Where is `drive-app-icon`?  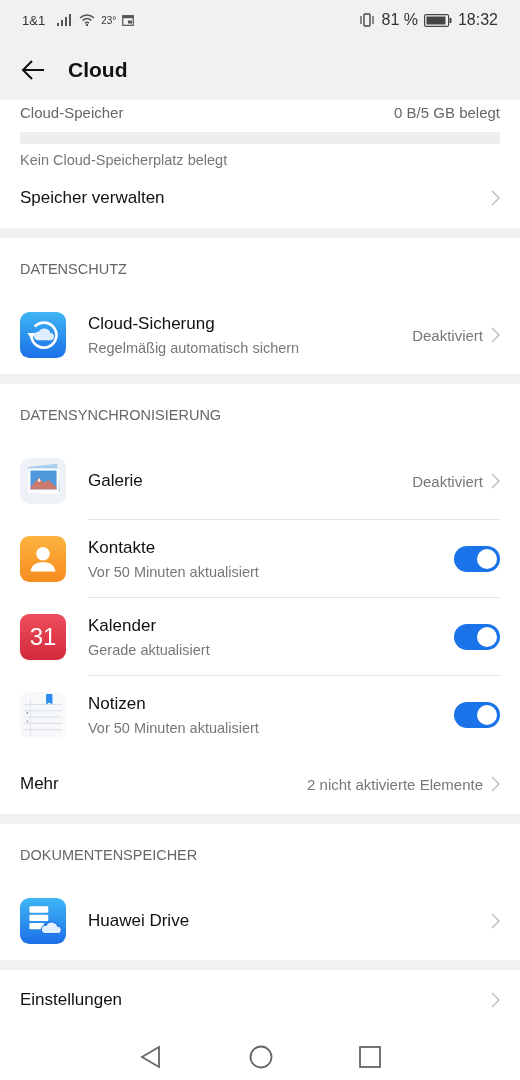
drive-app-icon is located at coordinates (43, 921).